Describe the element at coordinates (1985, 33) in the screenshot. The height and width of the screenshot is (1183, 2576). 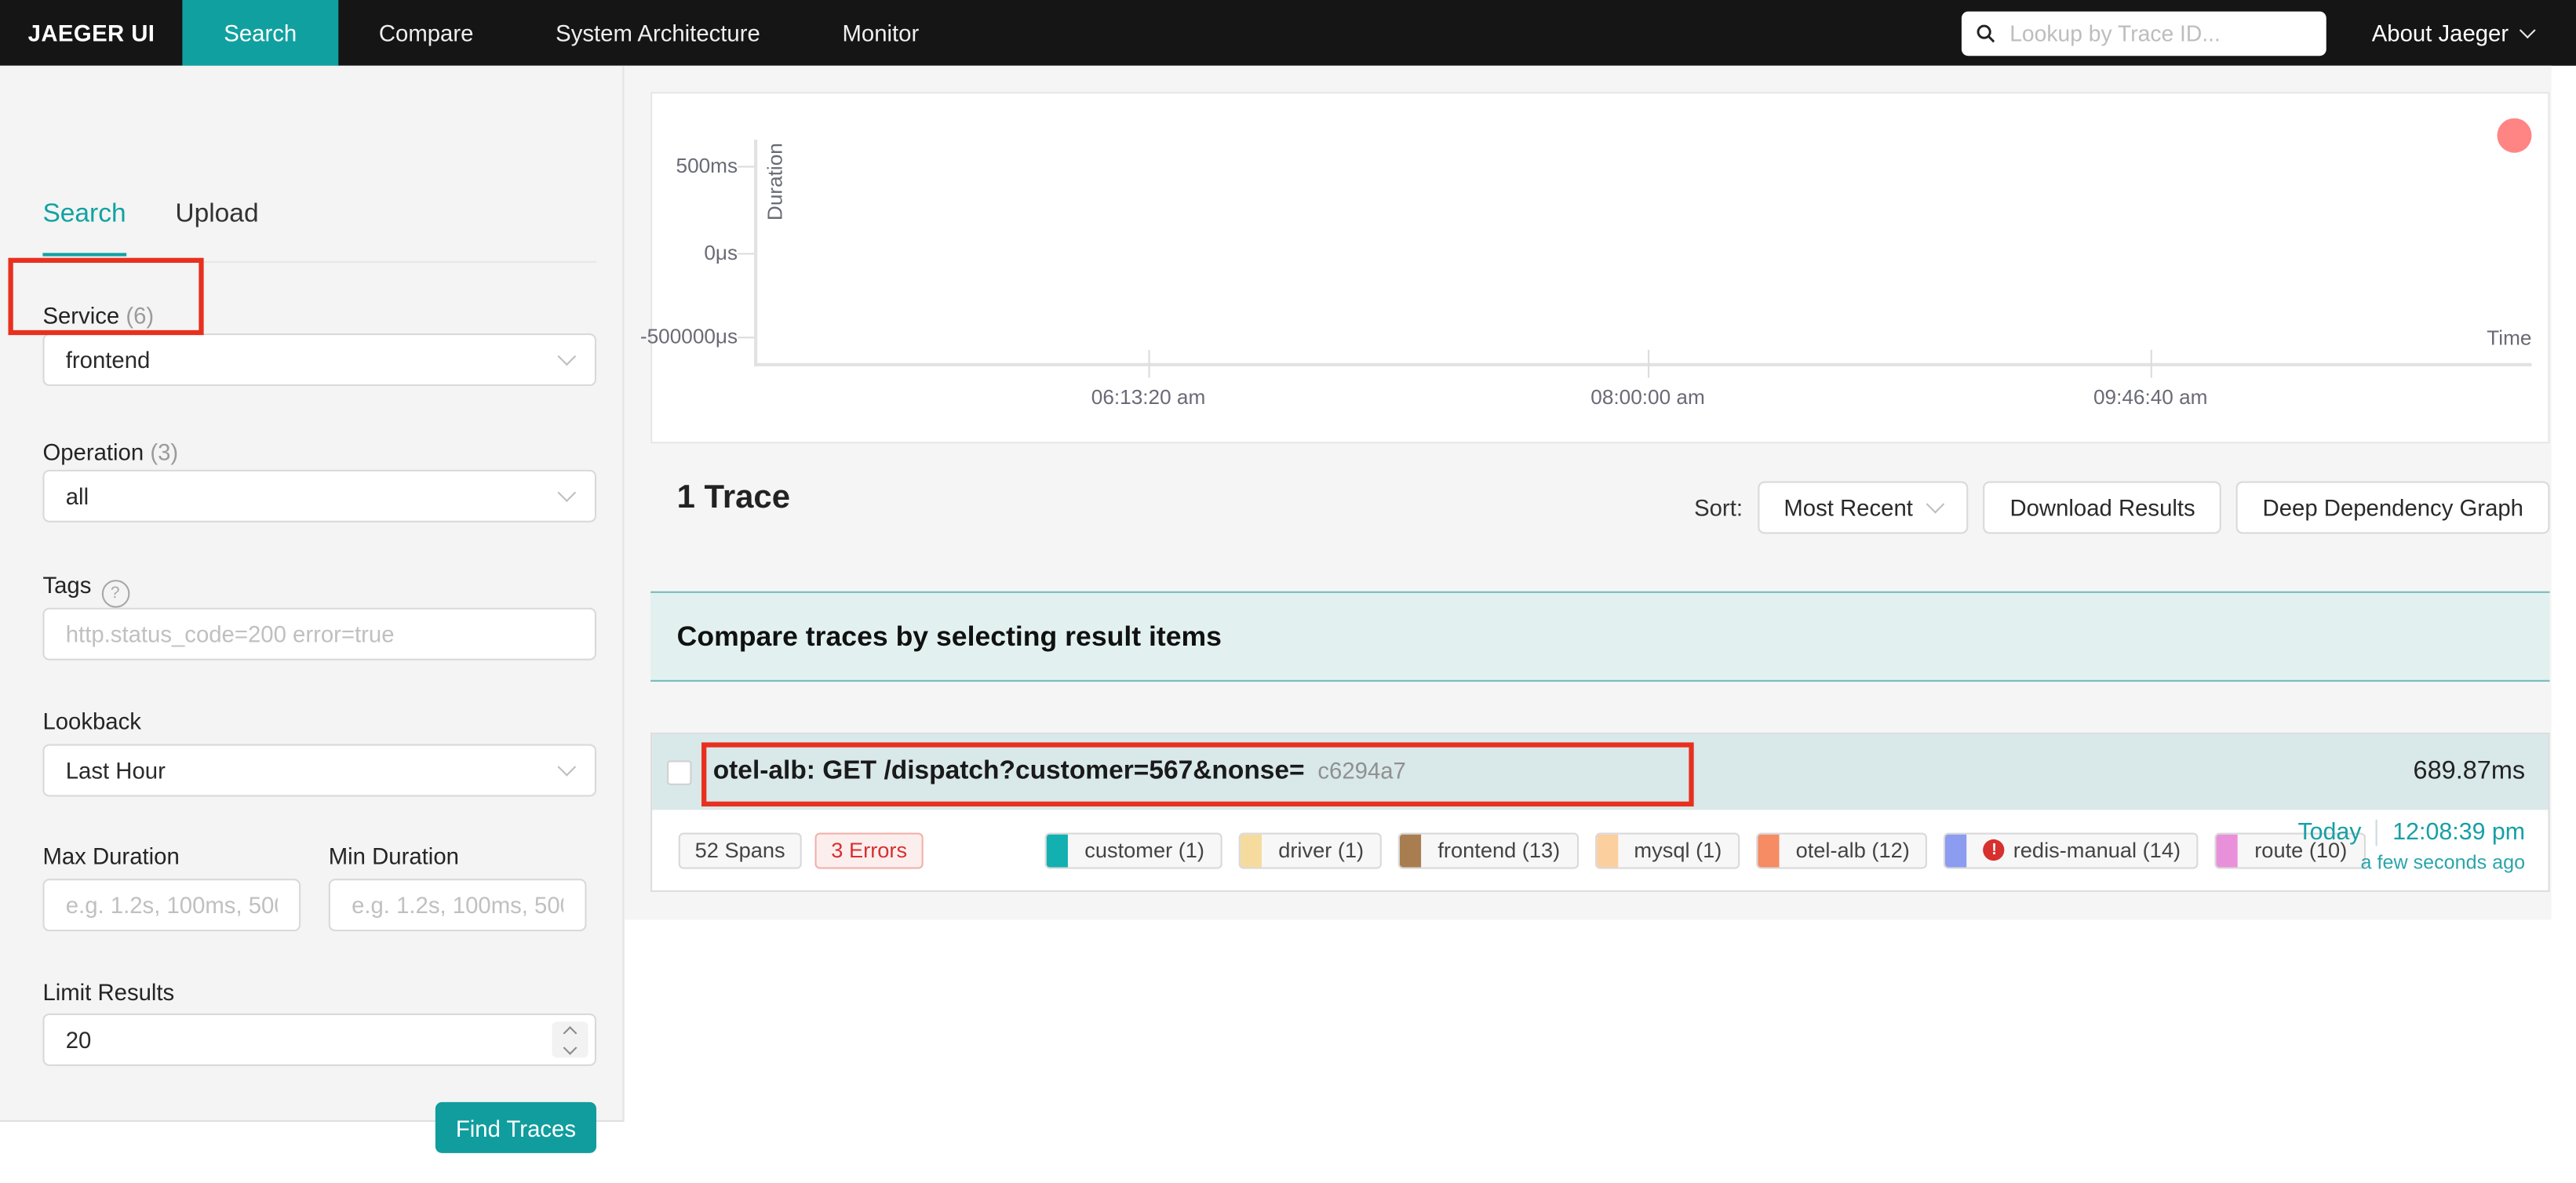
I see `search-icon` at that location.